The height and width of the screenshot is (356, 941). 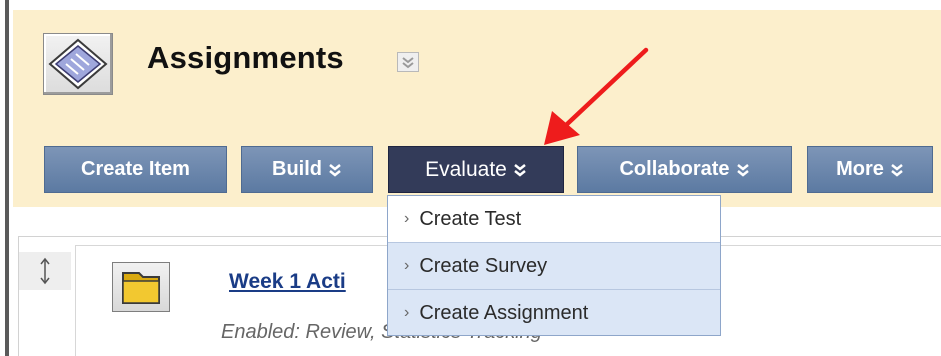 I want to click on collaborate-button: Collaborate, so click(x=684, y=169).